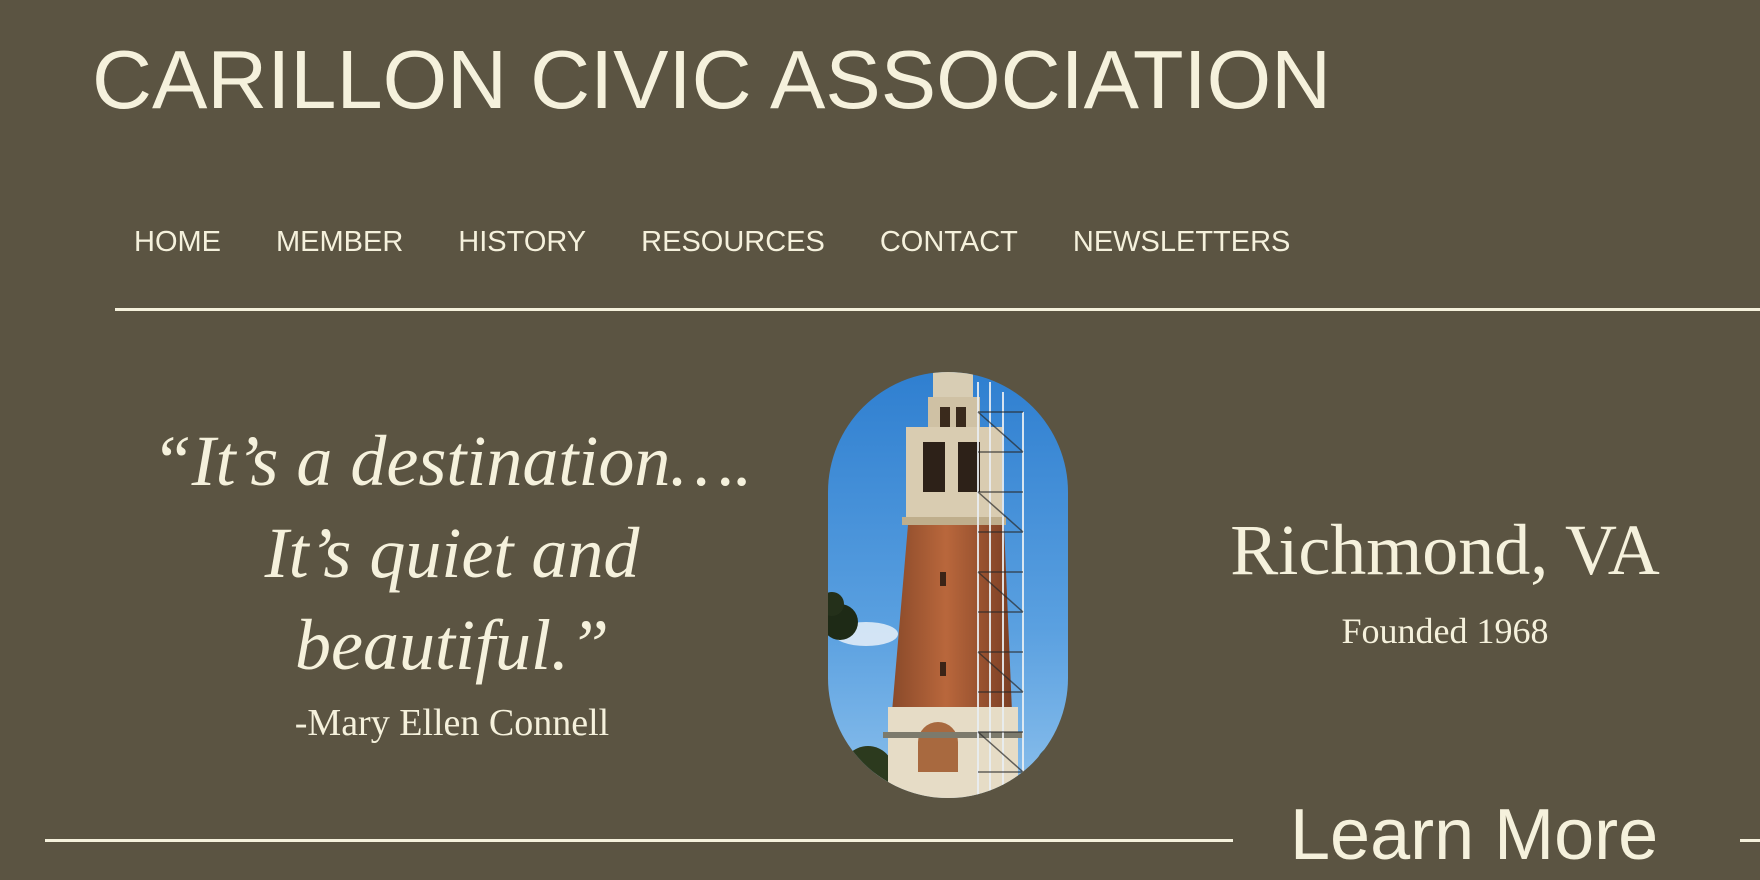 The image size is (1760, 880). Describe the element at coordinates (1182, 242) in the screenshot. I see `nav-item-newsletters: NEWSLETTERS` at that location.